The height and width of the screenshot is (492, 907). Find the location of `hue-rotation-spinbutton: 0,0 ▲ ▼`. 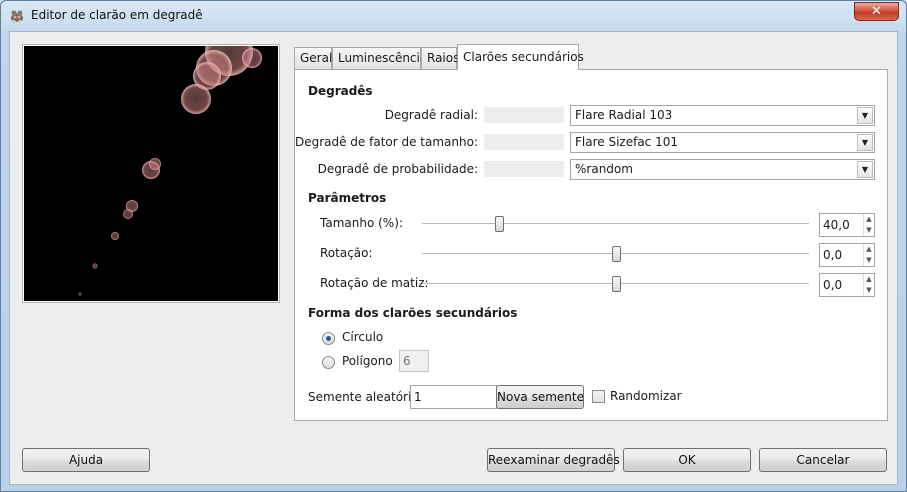

hue-rotation-spinbutton: 0,0 ▲ ▼ is located at coordinates (847, 285).